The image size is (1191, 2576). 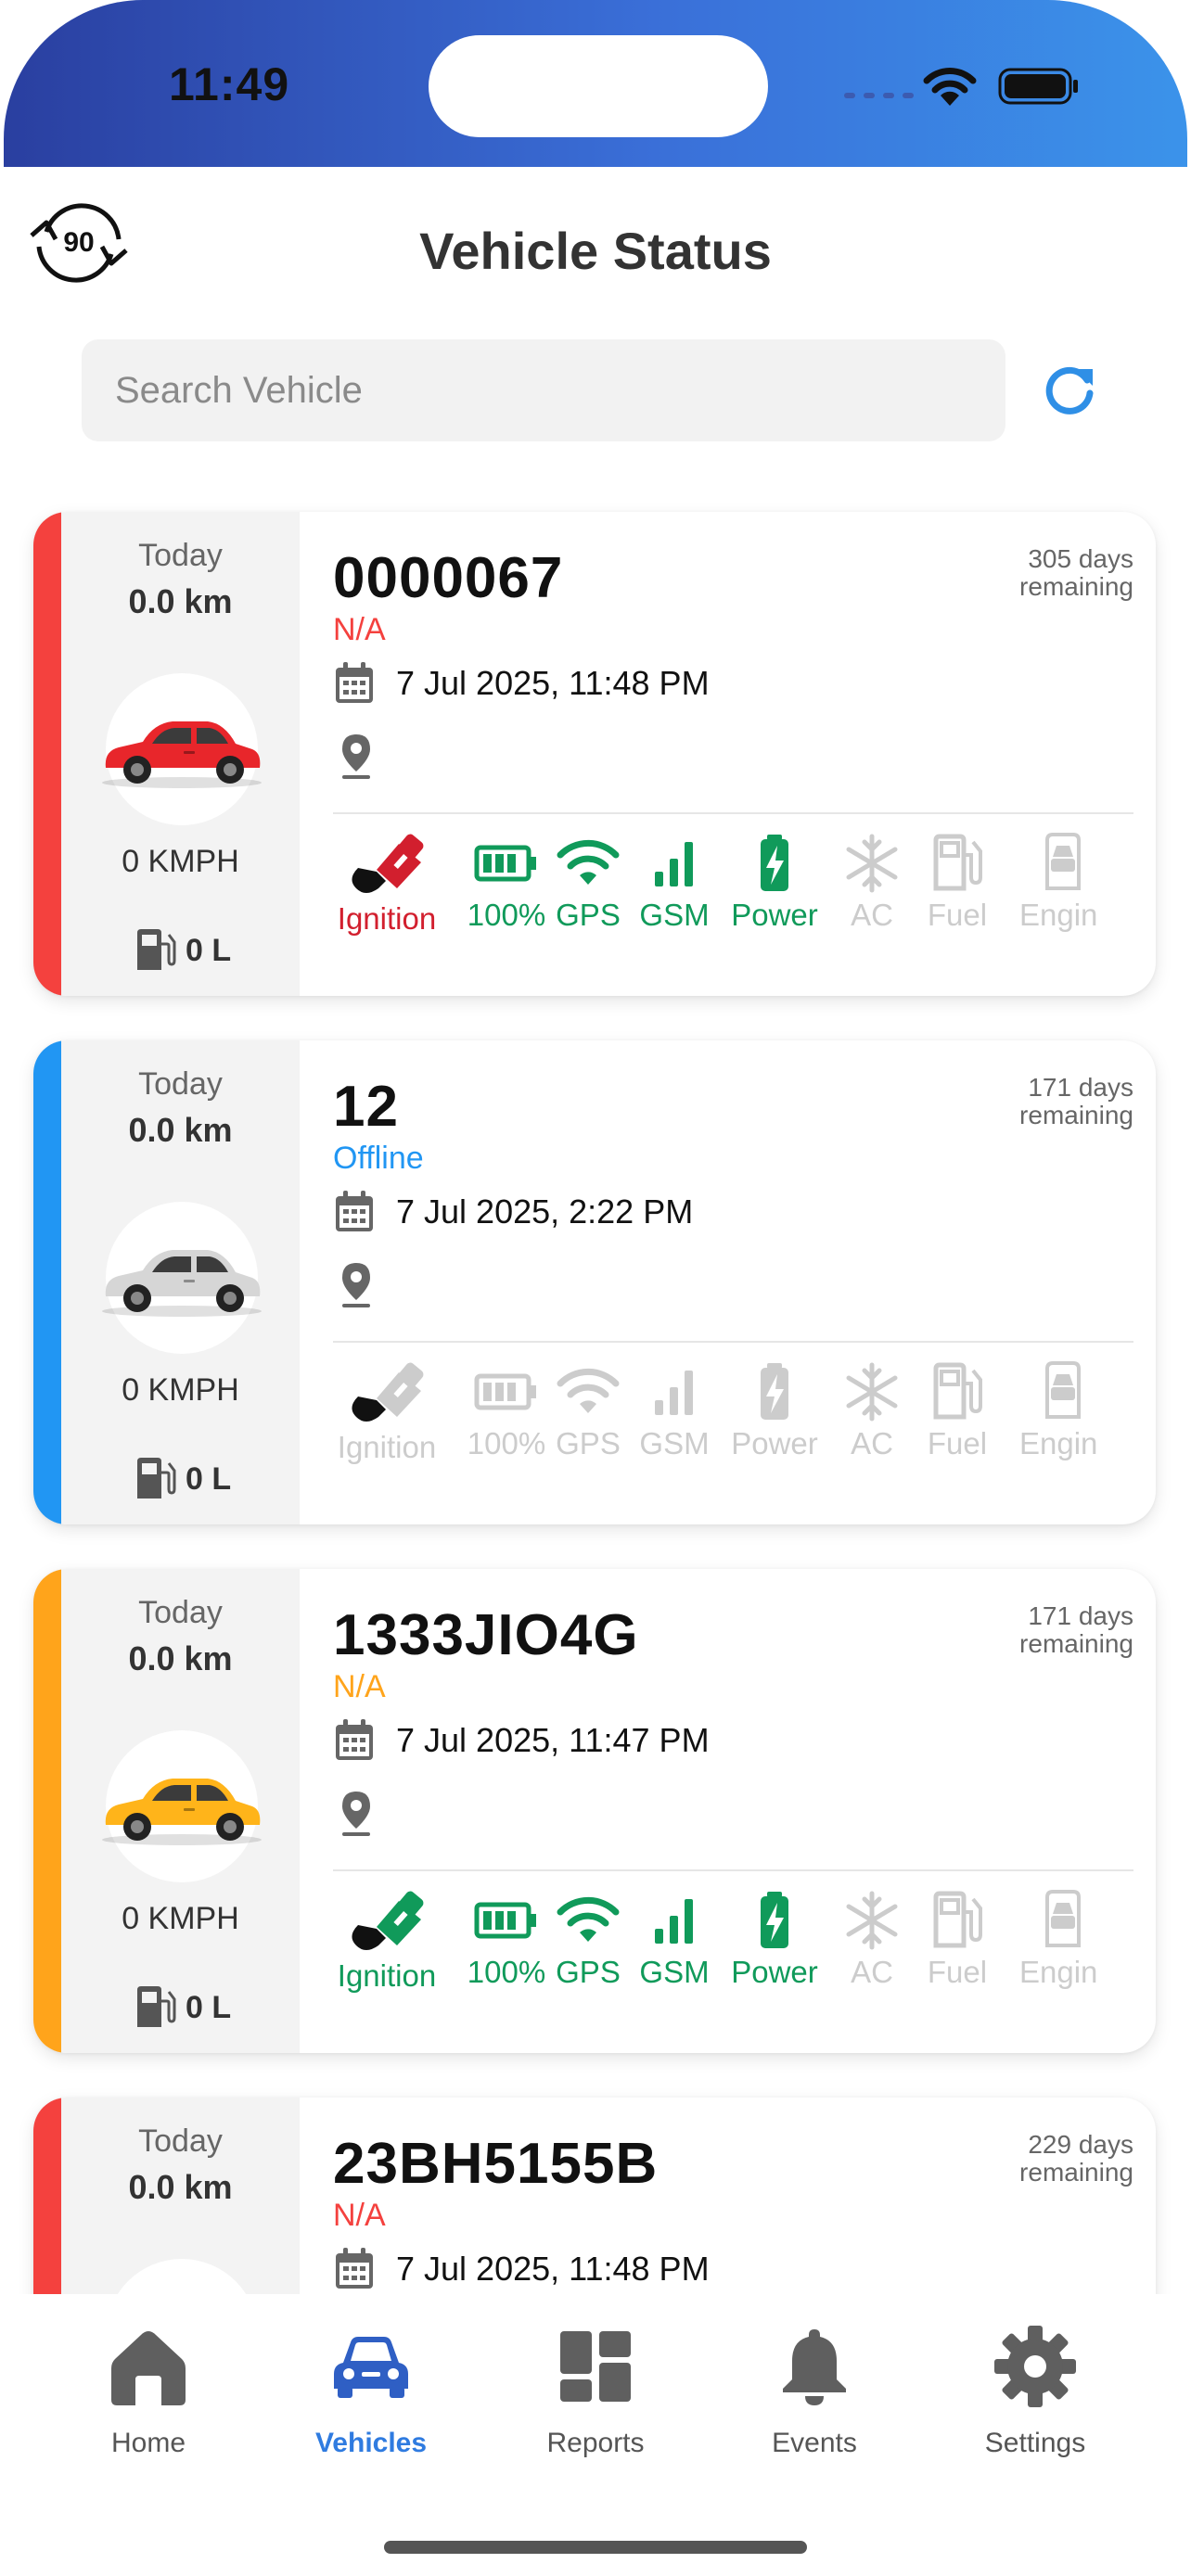 I want to click on power-battery-icon, so click(x=775, y=1920).